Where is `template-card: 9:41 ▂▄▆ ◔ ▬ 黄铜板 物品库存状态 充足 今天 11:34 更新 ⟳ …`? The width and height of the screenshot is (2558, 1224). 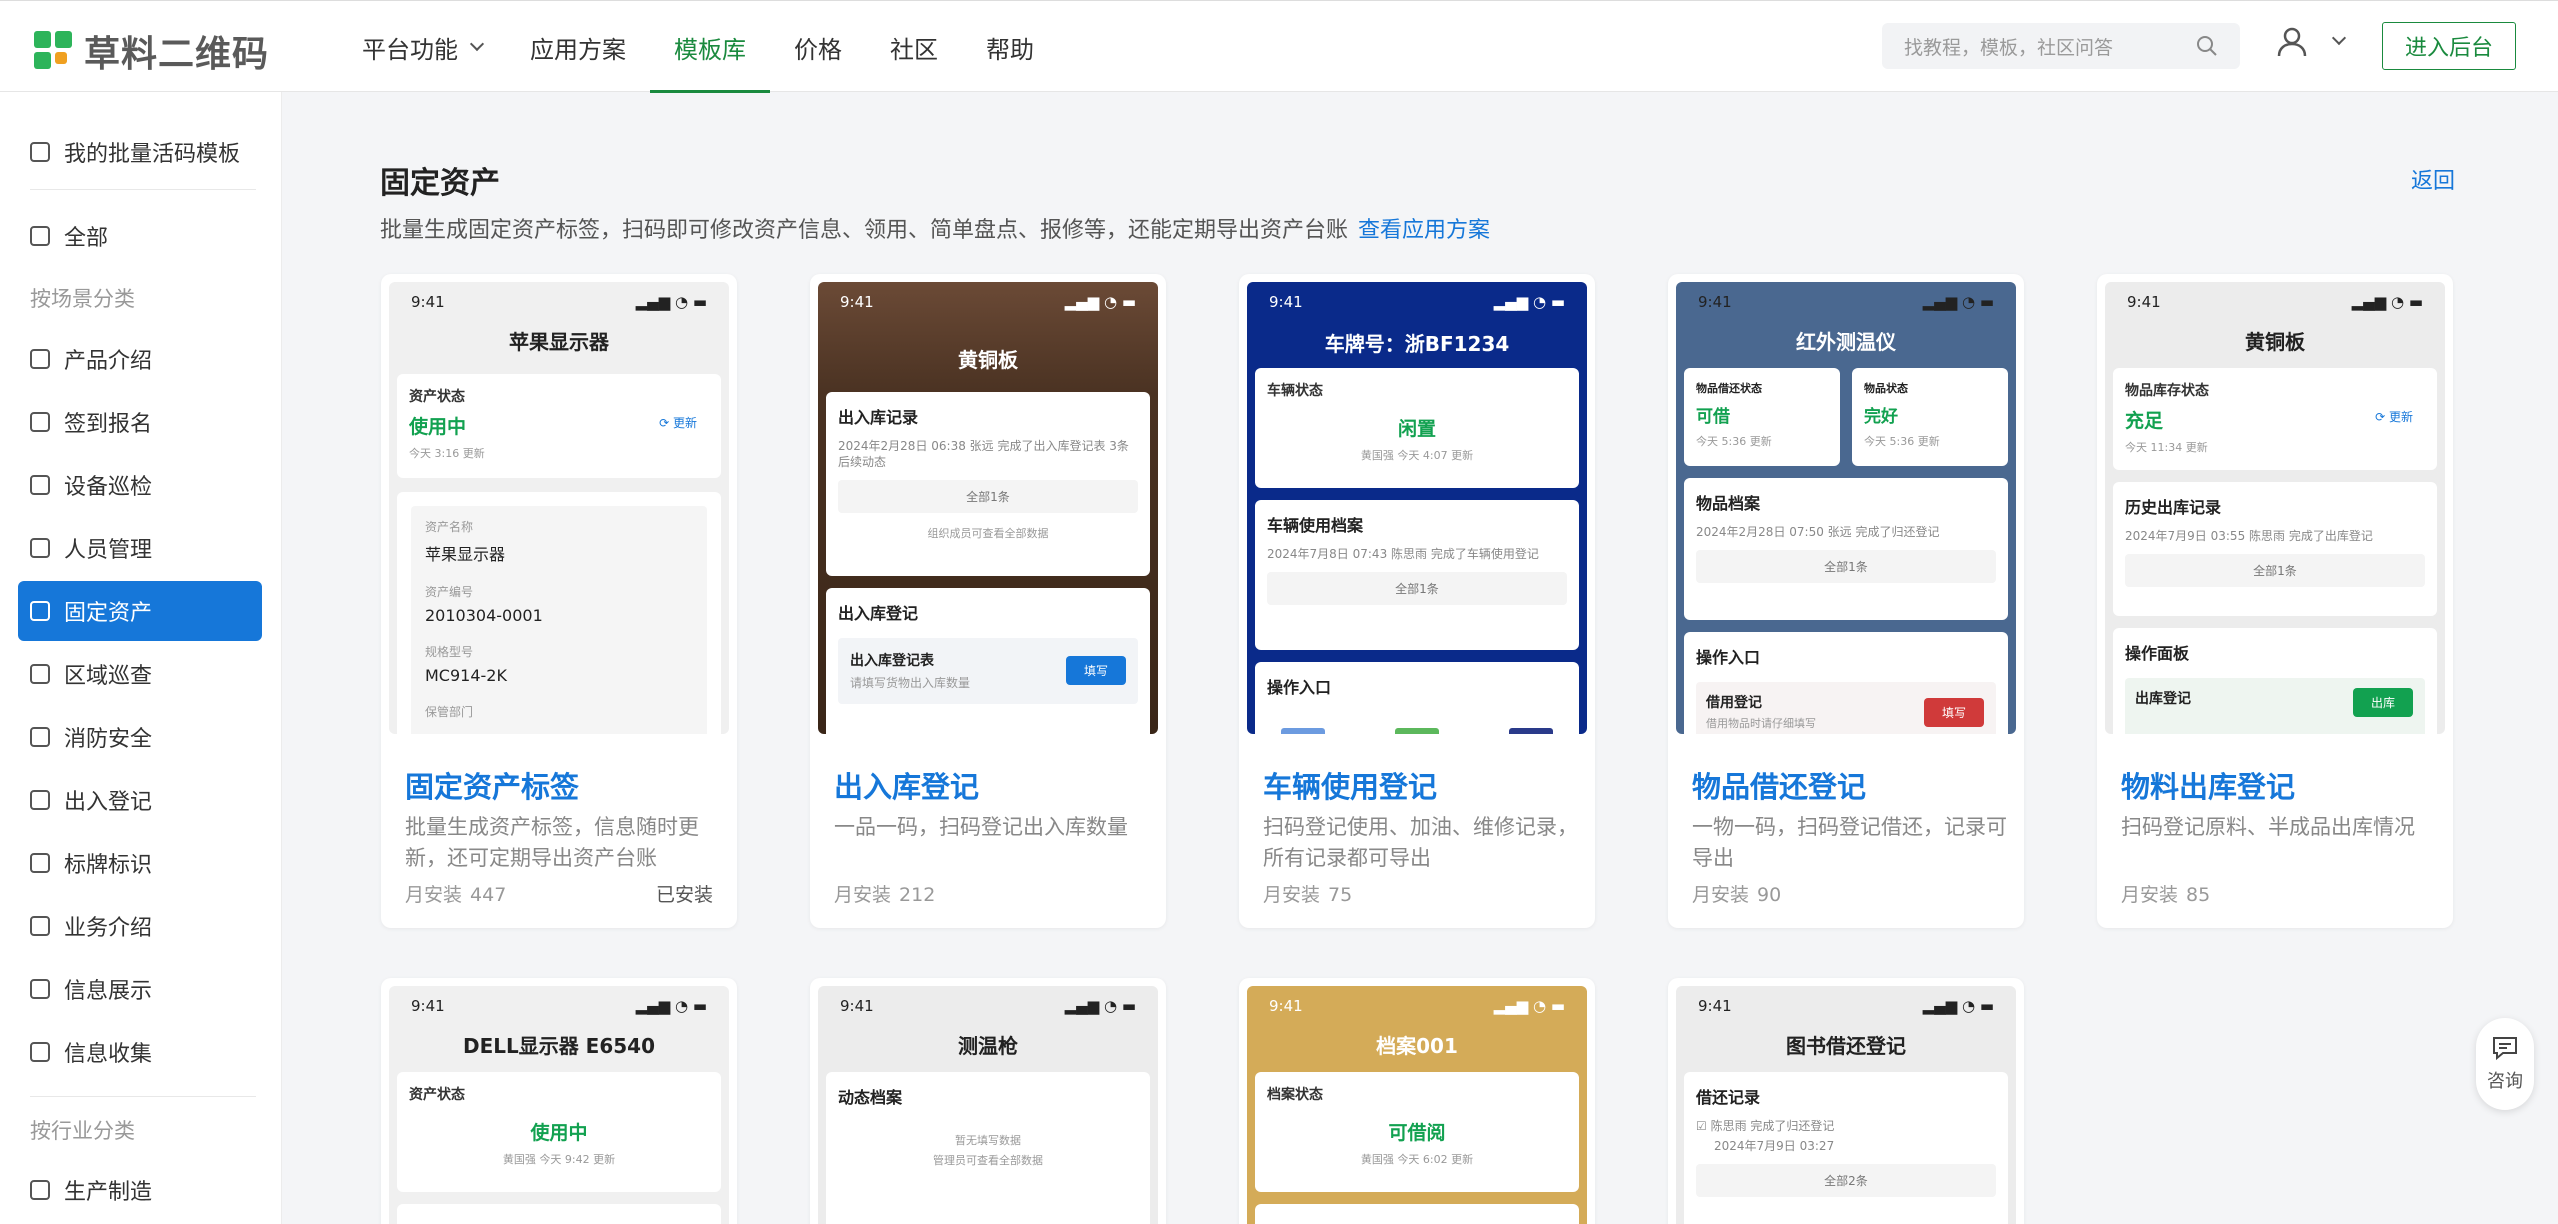
template-card: 9:41 ▂▄▆ ◔ ▬ 黄铜板 物品库存状态 充足 今天 11:34 更新 ⟳ … is located at coordinates (2275, 601).